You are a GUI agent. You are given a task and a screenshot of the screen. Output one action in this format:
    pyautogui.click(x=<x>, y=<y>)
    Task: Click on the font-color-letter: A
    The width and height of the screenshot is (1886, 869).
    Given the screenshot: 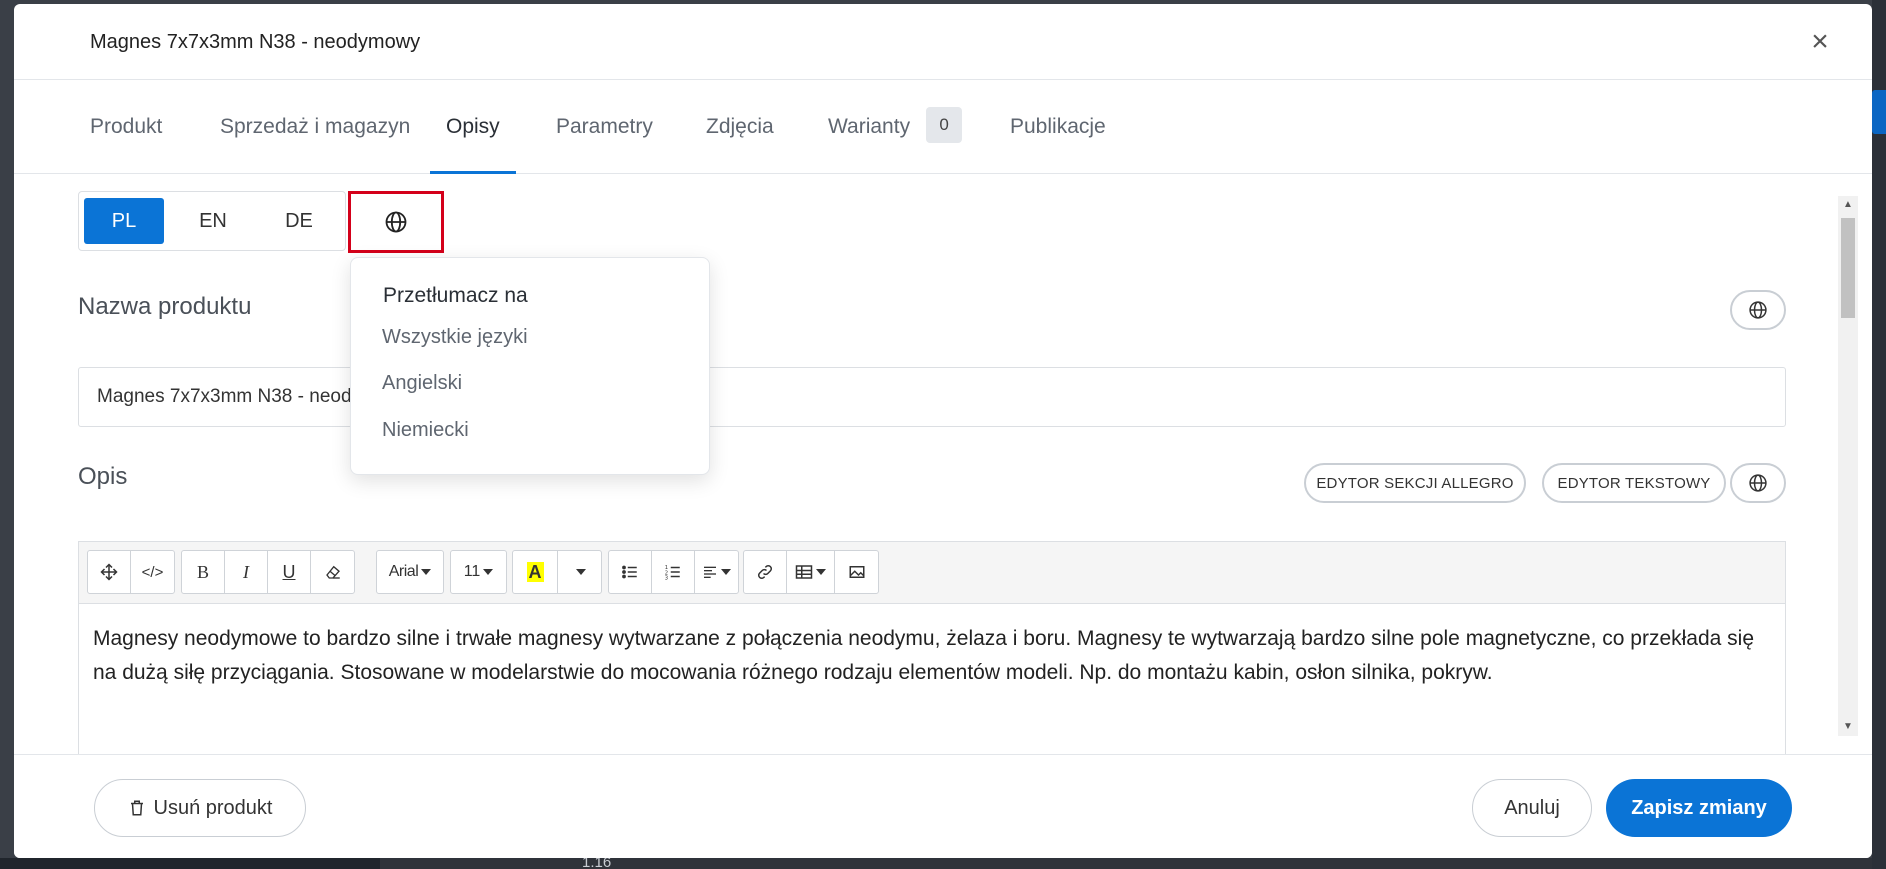 What is the action you would take?
    pyautogui.click(x=535, y=572)
    